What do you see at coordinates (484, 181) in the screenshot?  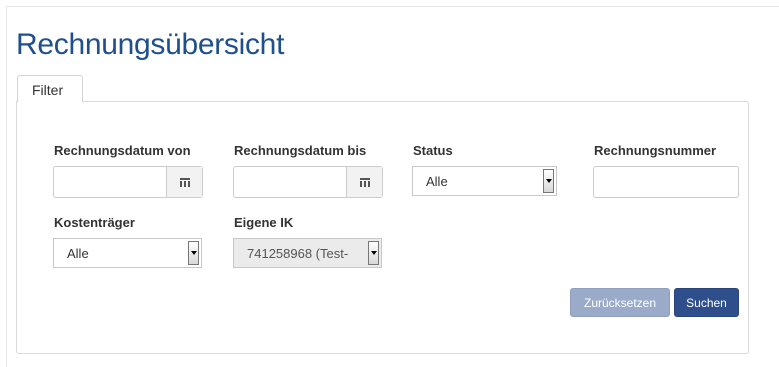 I see `status-select: Alle` at bounding box center [484, 181].